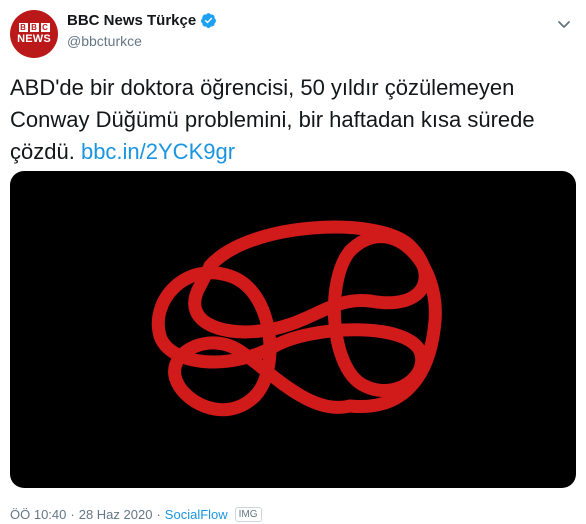  What do you see at coordinates (38, 514) in the screenshot?
I see `tweet-time: ÖÖ 10:40` at bounding box center [38, 514].